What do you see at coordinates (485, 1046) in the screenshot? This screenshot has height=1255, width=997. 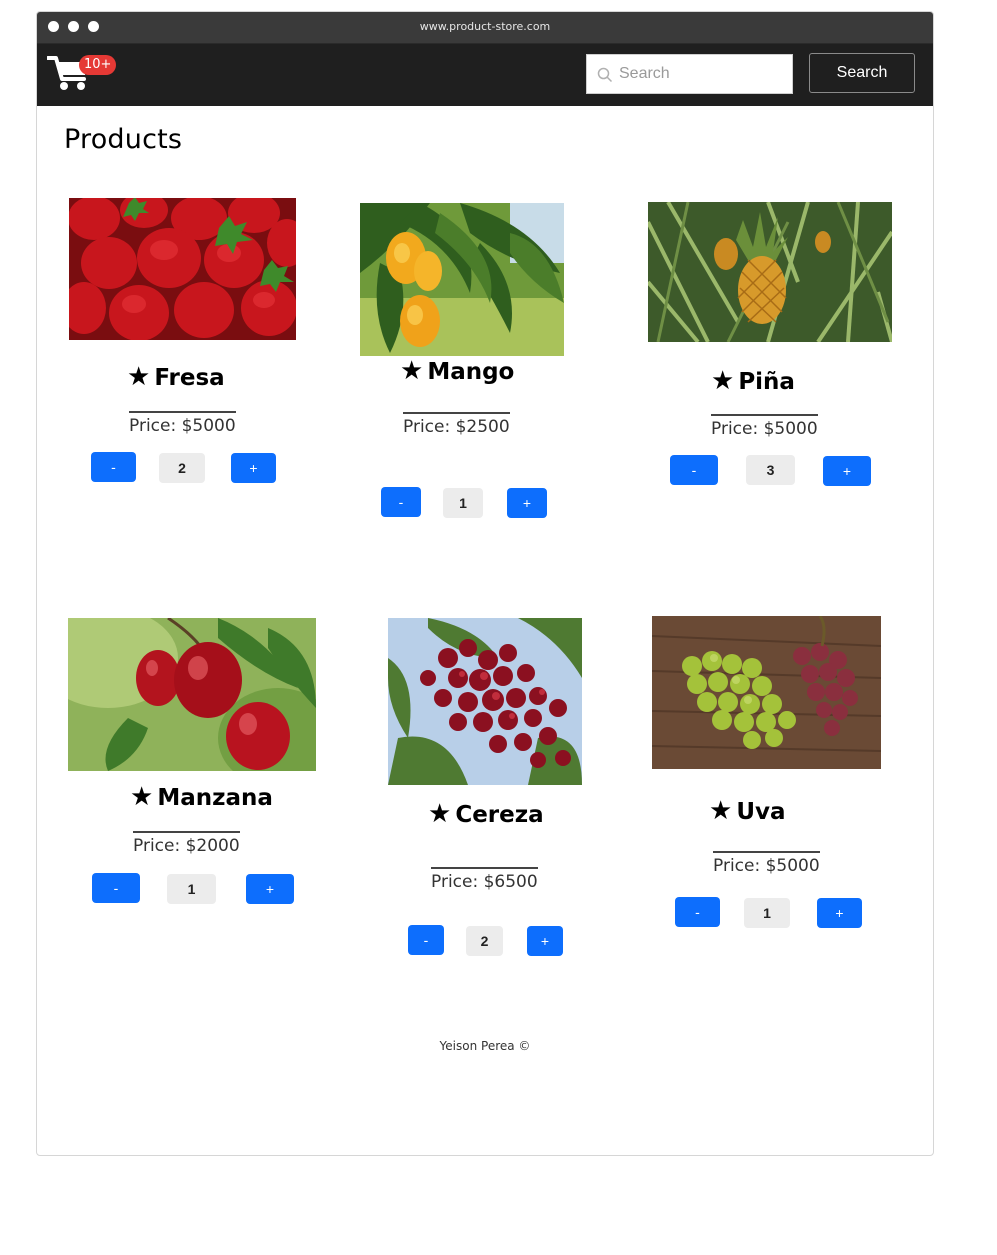 I see `footer-credit: Yeison Perea ©` at bounding box center [485, 1046].